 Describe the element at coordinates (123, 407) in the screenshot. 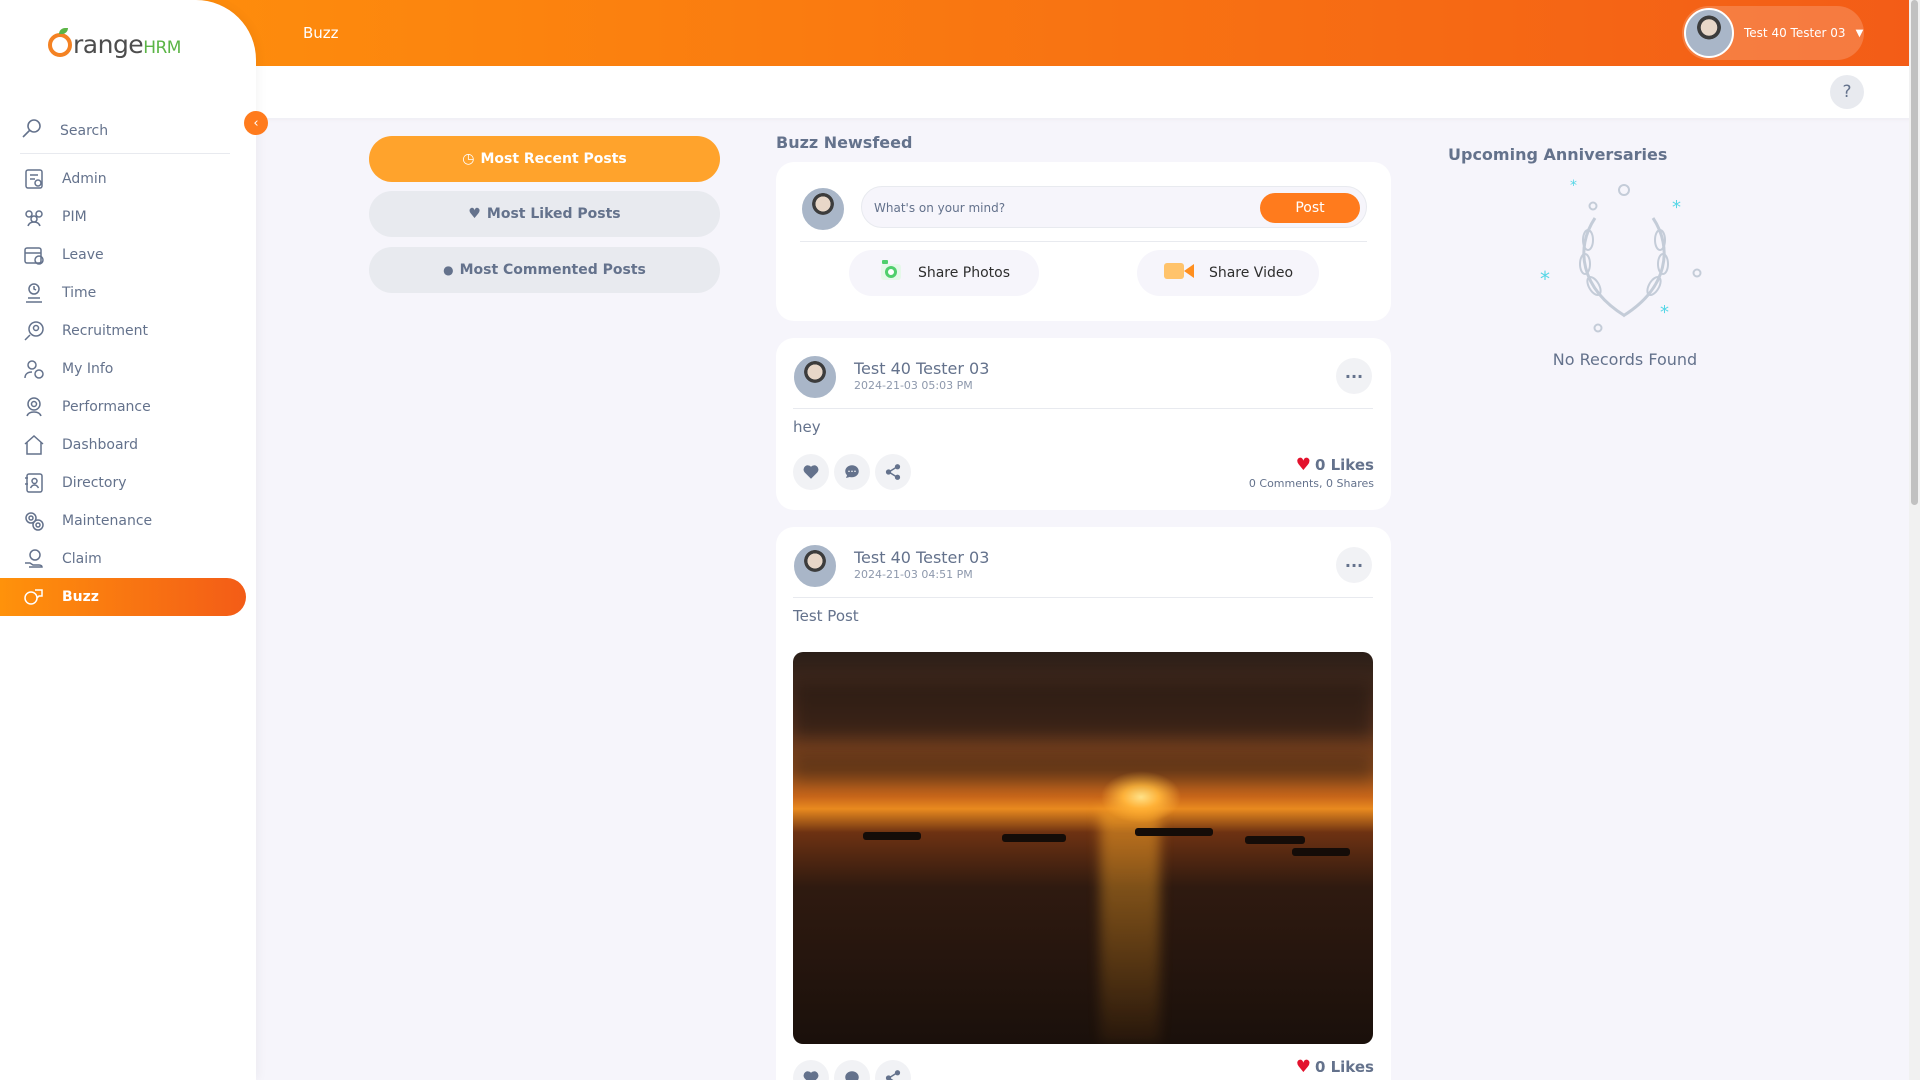

I see `sidebar-item-performance: Performance` at that location.